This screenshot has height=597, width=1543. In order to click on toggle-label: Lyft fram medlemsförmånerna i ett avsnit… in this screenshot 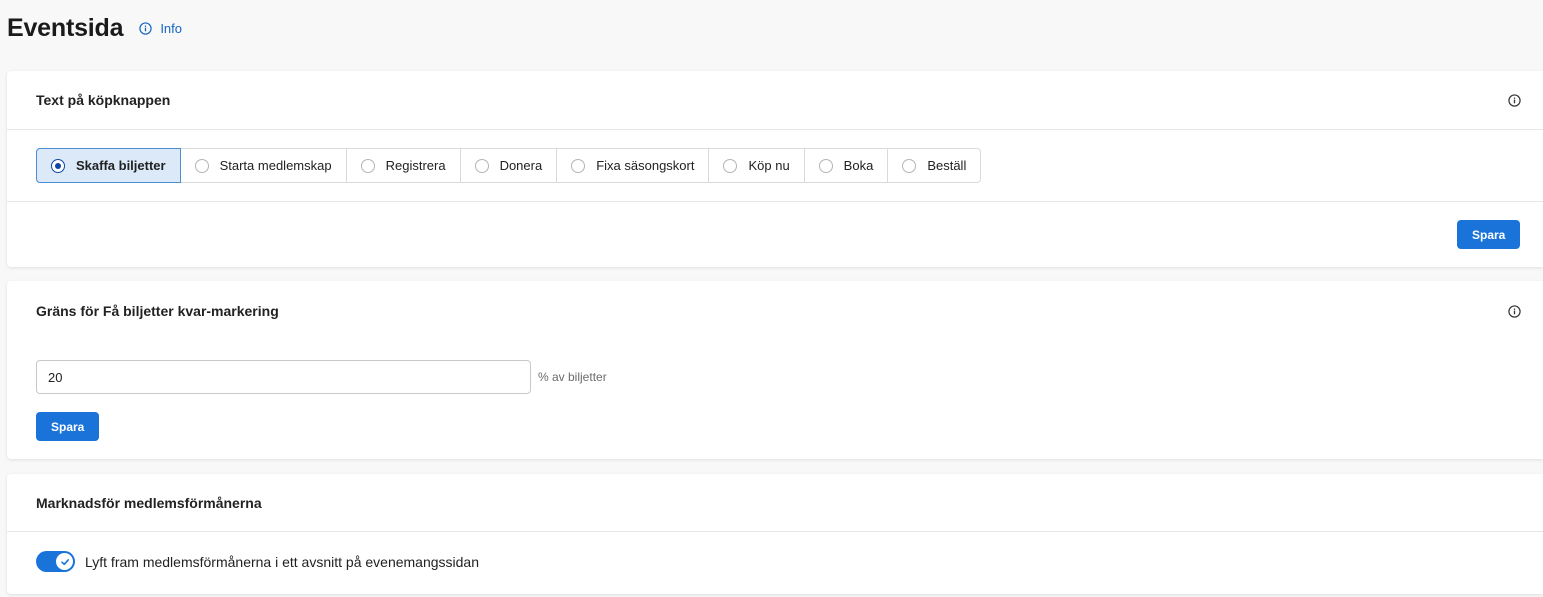, I will do `click(282, 561)`.